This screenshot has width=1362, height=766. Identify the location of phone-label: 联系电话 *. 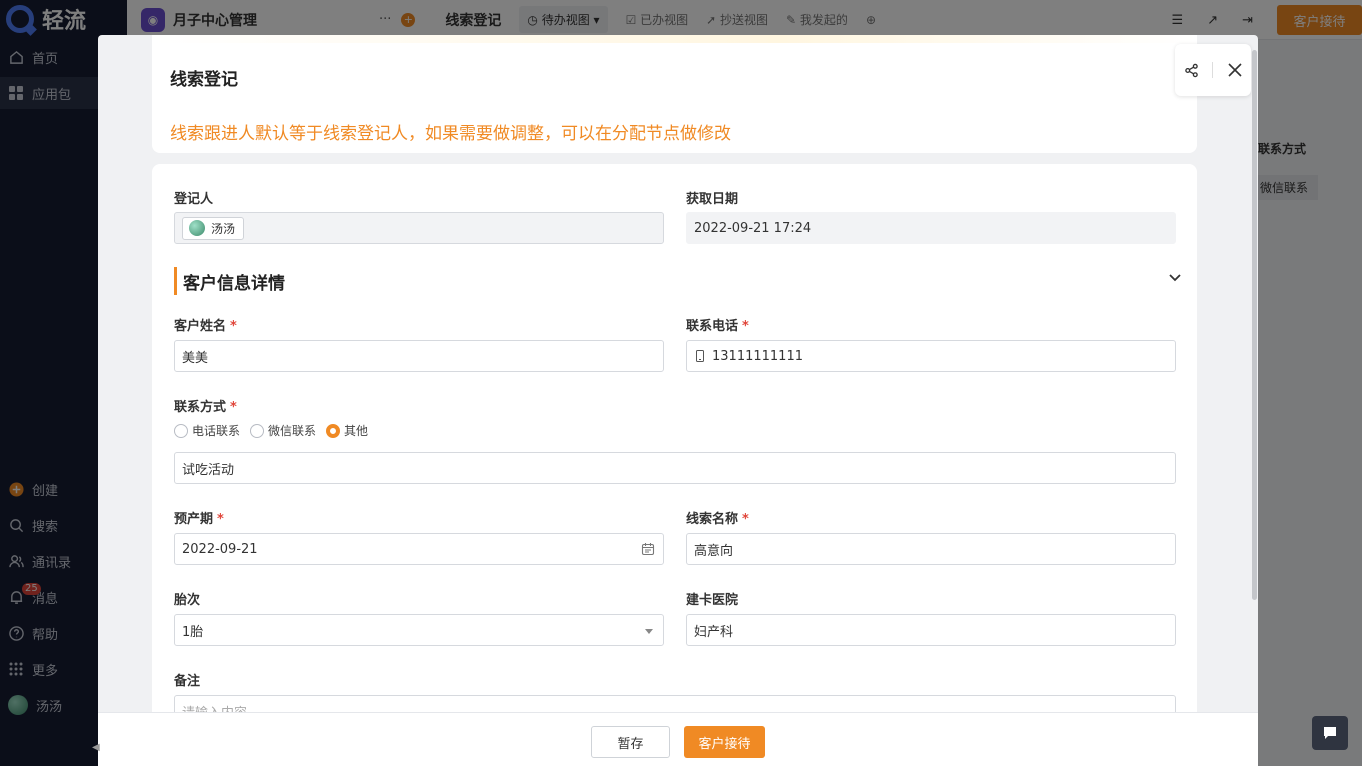
(717, 324).